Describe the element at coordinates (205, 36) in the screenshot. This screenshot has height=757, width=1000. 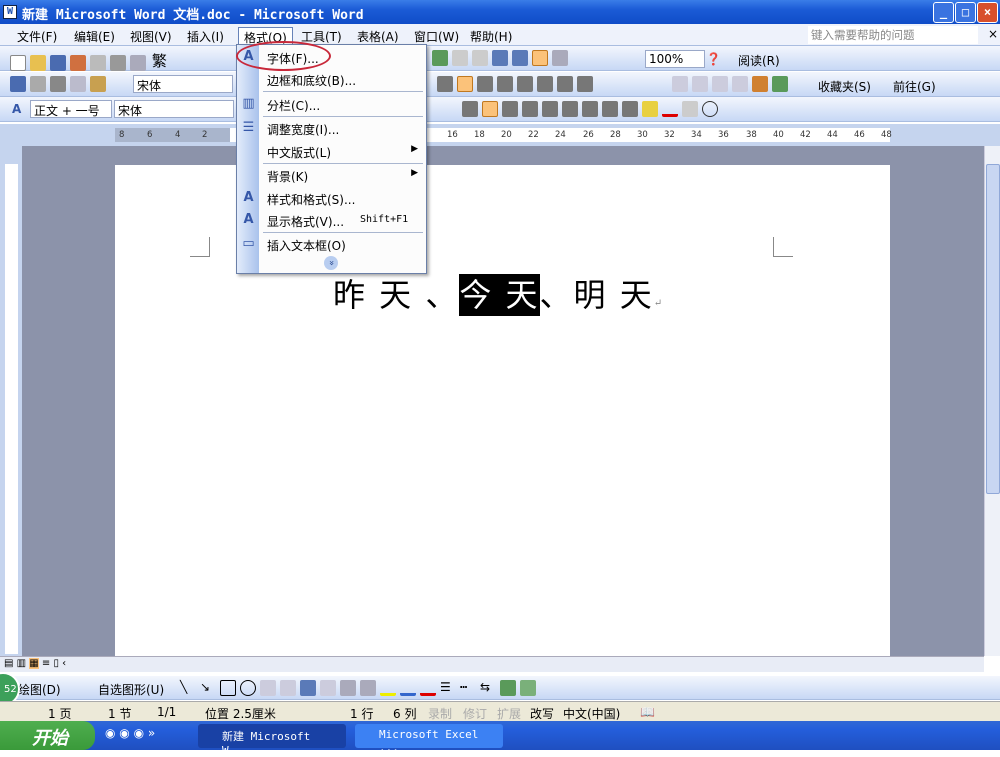
I see `menu-insert: 插入(I)` at that location.